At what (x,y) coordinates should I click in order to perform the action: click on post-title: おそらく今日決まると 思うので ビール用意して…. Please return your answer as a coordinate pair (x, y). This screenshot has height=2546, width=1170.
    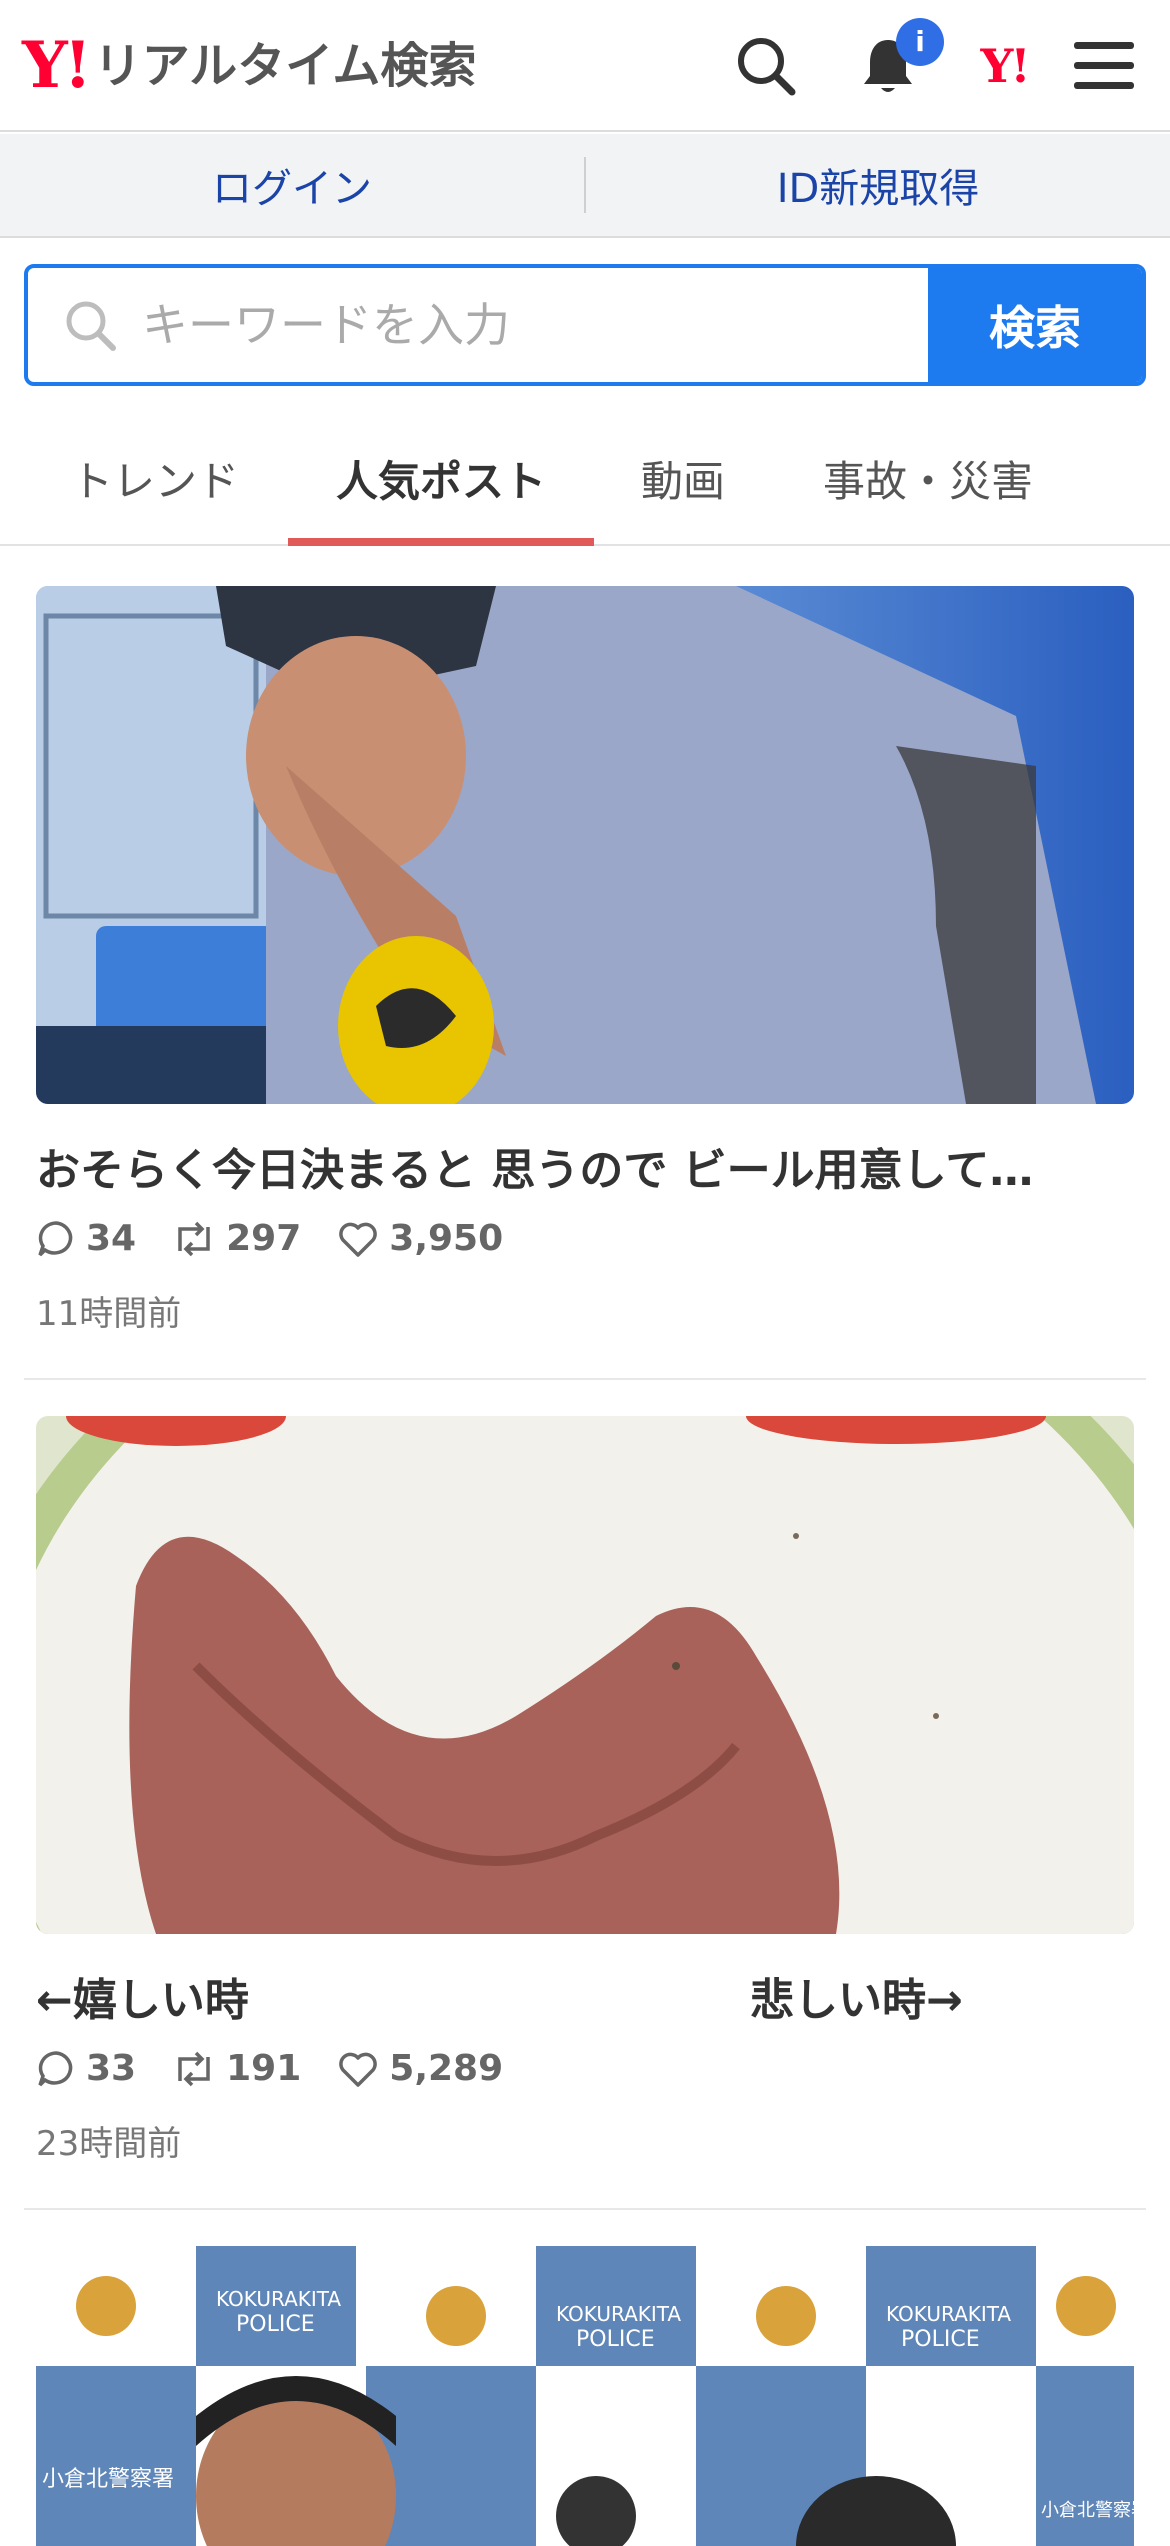
    Looking at the image, I should click on (585, 1166).